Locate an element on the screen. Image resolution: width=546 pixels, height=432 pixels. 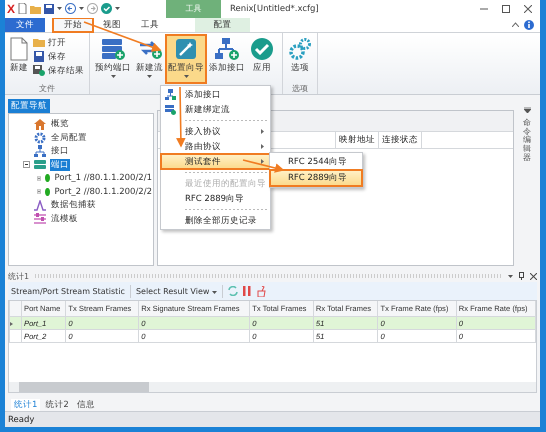
home-icon is located at coordinates (40, 124).